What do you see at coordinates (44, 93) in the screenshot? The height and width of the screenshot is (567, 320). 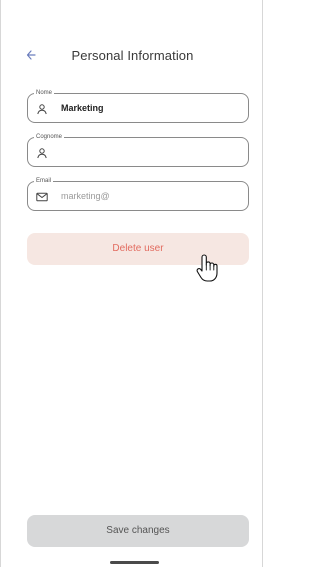 I see `name-field-label: Nome` at bounding box center [44, 93].